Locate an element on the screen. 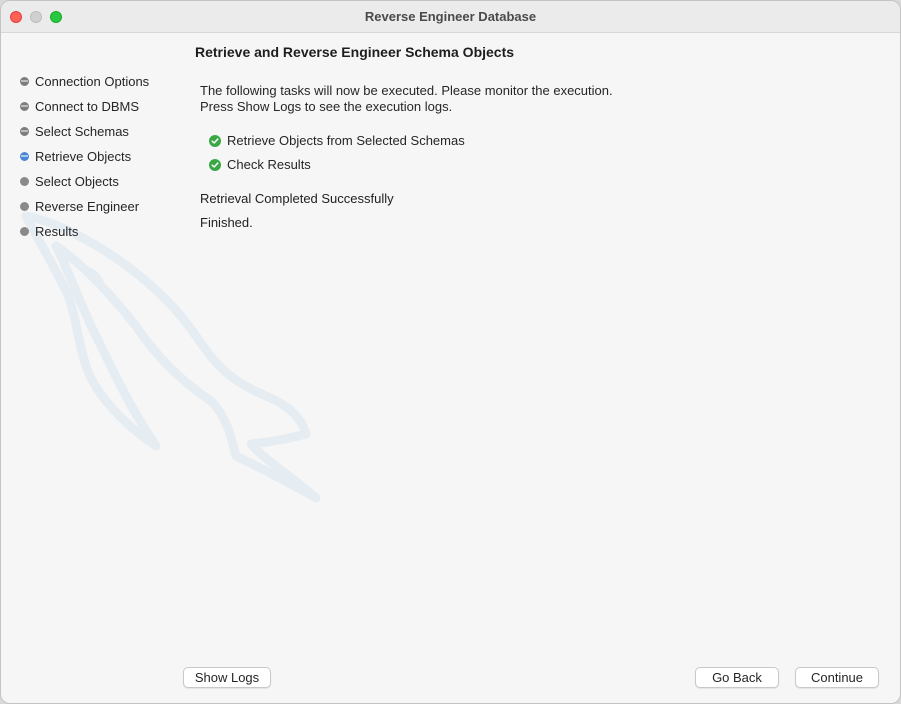 The height and width of the screenshot is (704, 901). continue-button: Continue is located at coordinates (837, 677).